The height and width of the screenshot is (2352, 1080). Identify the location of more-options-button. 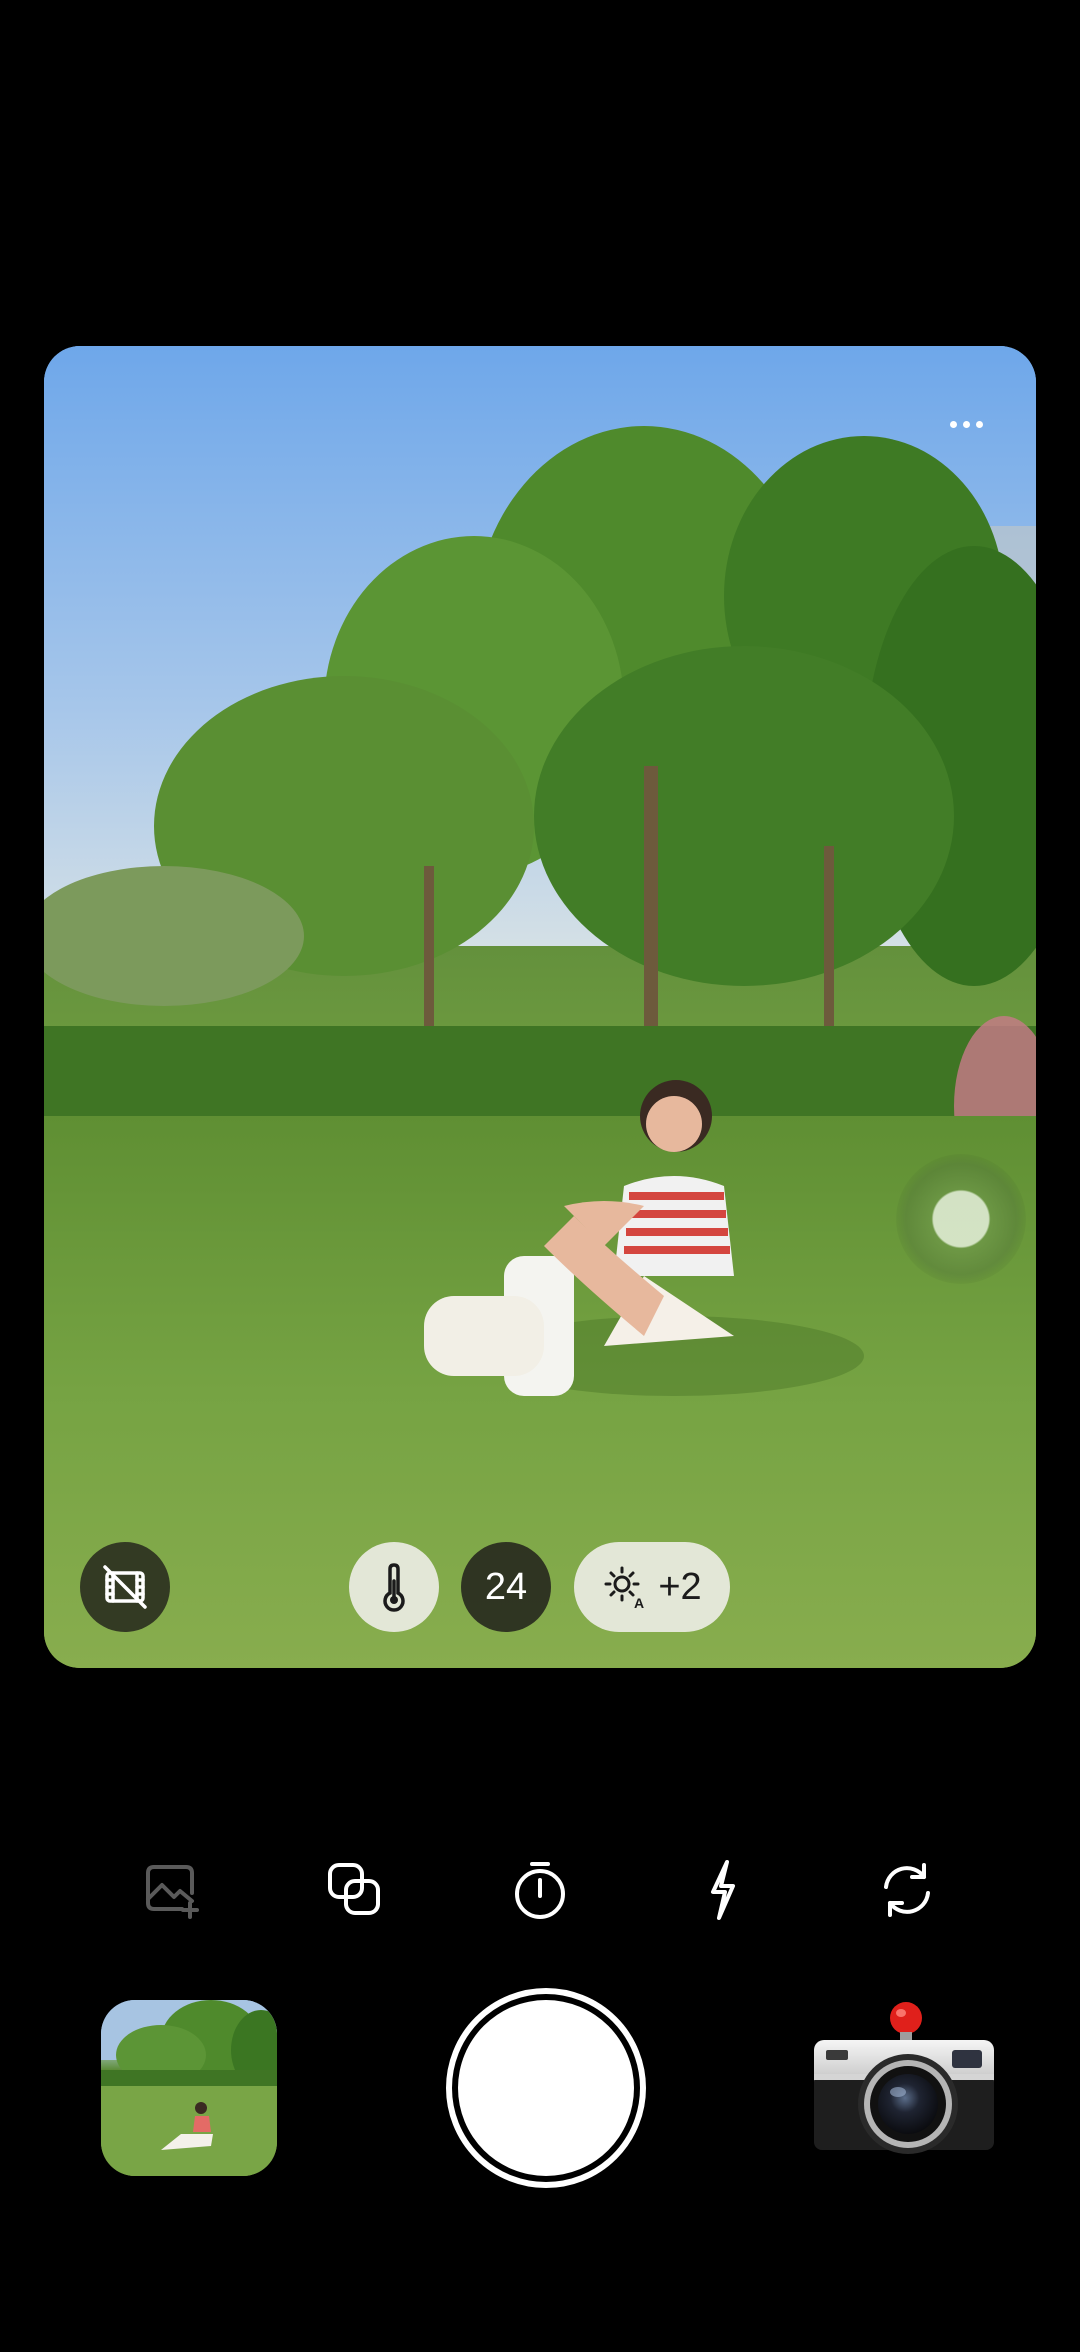
(966, 424).